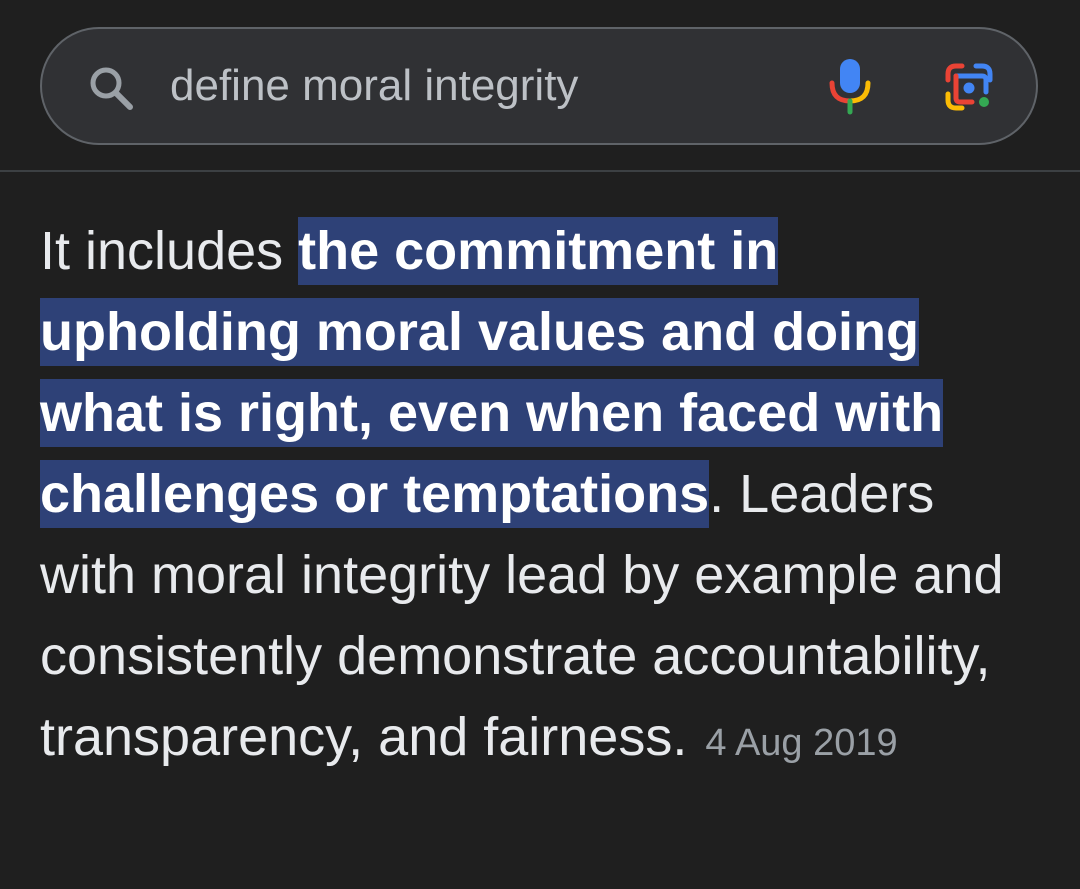  Describe the element at coordinates (850, 86) in the screenshot. I see `mic-icon` at that location.